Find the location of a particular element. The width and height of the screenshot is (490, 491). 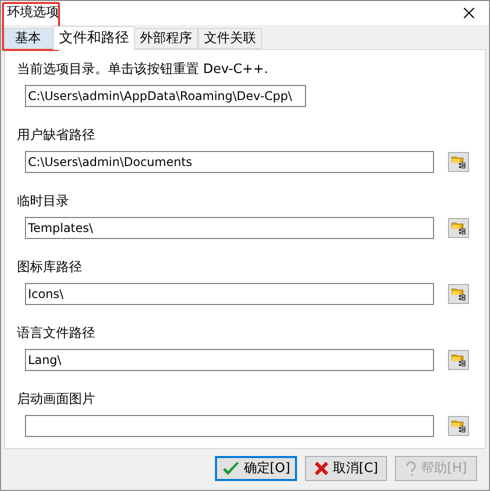

tab: 文件和路径 is located at coordinates (94, 38).